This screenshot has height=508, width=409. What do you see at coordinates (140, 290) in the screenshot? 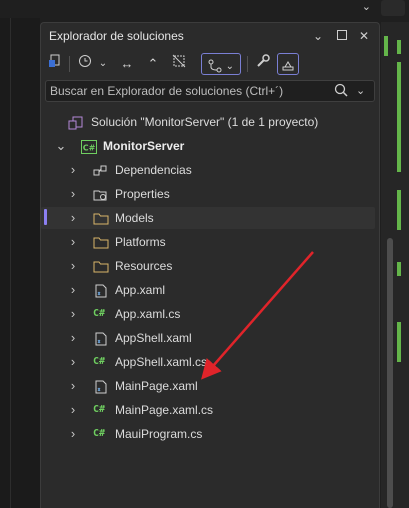
I see `tree-item-label: App.xaml` at bounding box center [140, 290].